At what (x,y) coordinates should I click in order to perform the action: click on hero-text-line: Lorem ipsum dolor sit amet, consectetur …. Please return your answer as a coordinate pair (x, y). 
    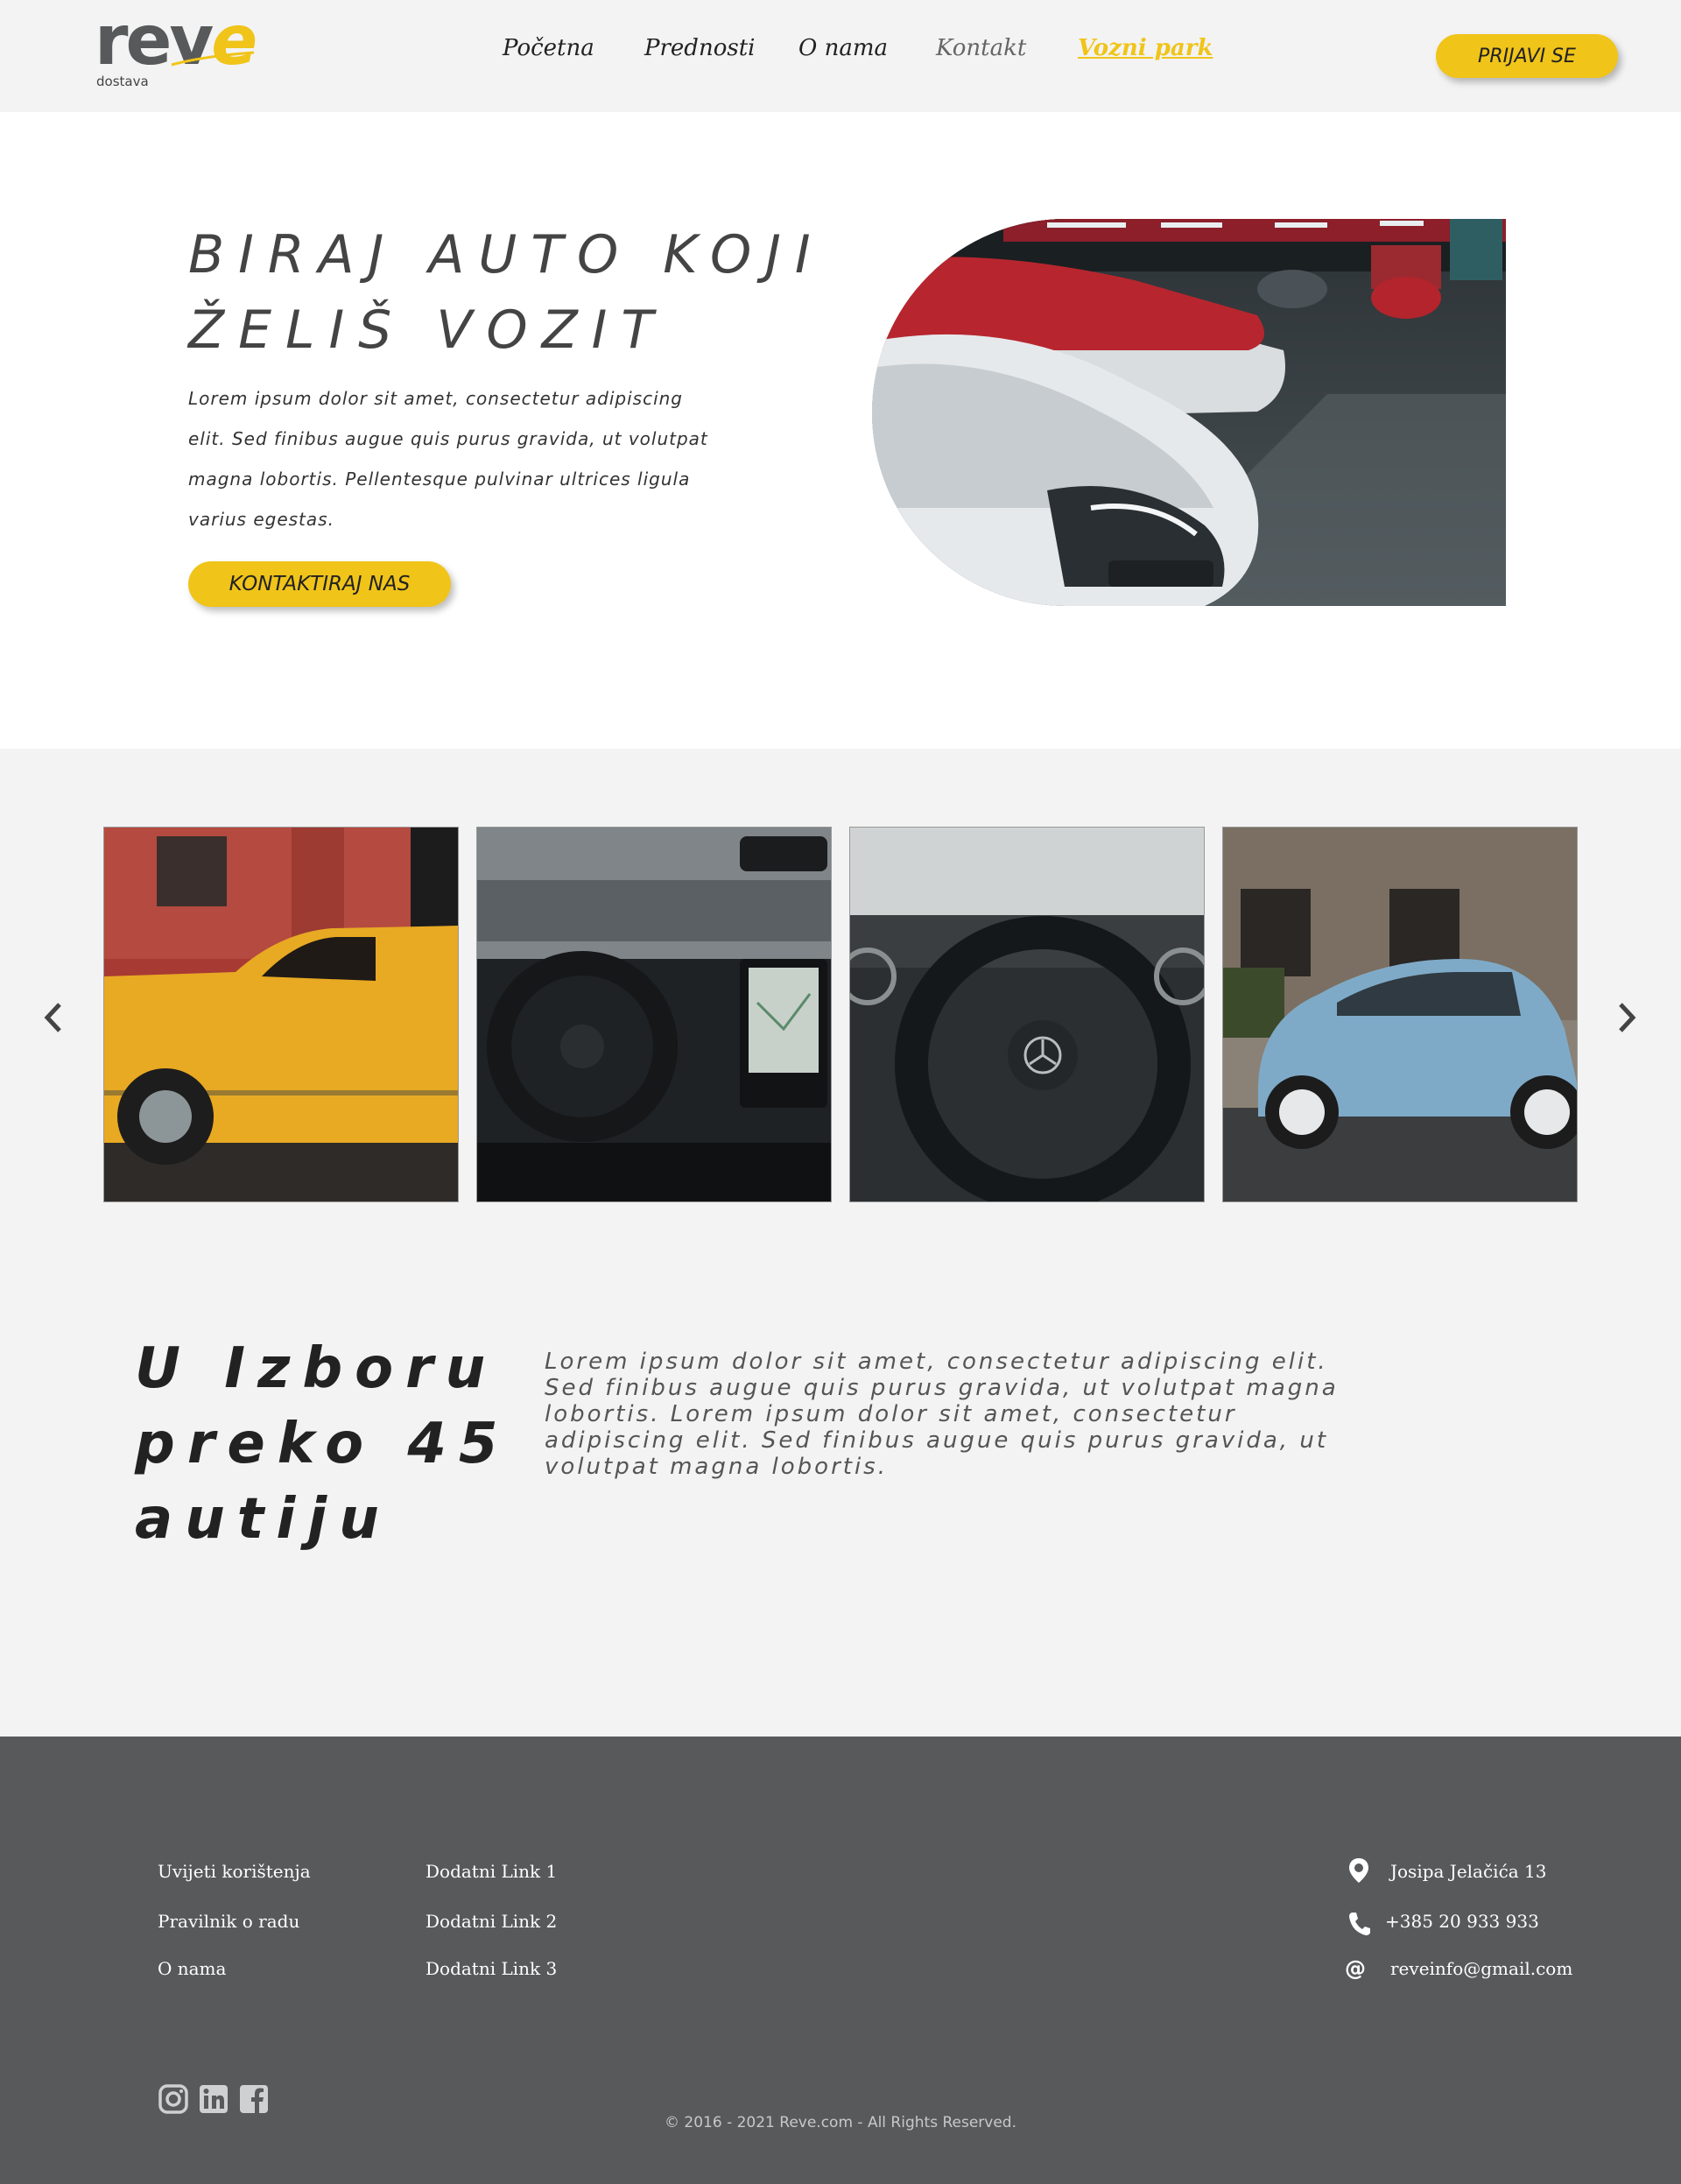
    Looking at the image, I should click on (435, 398).